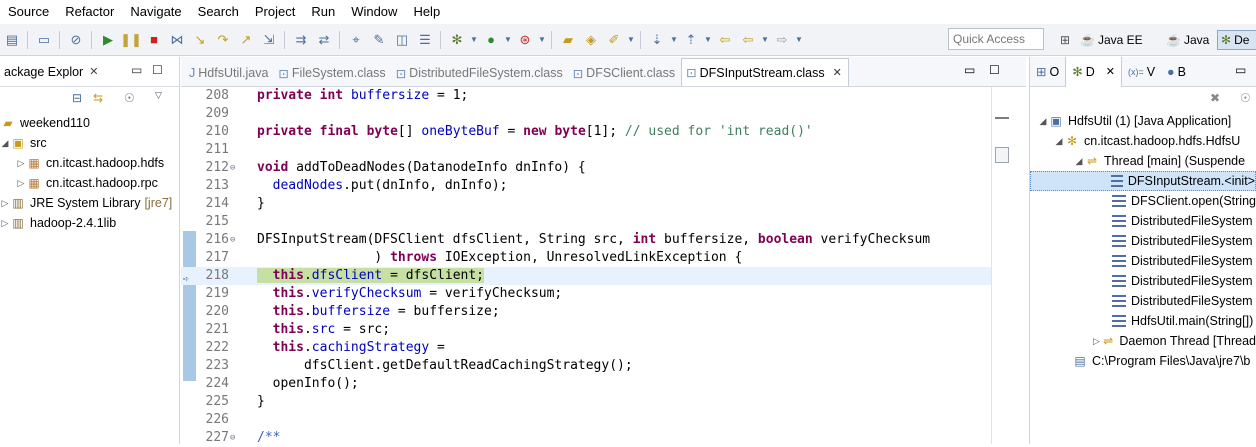 The image size is (1256, 447). What do you see at coordinates (457, 40) in the screenshot?
I see `debug-launch-icon: ✻` at bounding box center [457, 40].